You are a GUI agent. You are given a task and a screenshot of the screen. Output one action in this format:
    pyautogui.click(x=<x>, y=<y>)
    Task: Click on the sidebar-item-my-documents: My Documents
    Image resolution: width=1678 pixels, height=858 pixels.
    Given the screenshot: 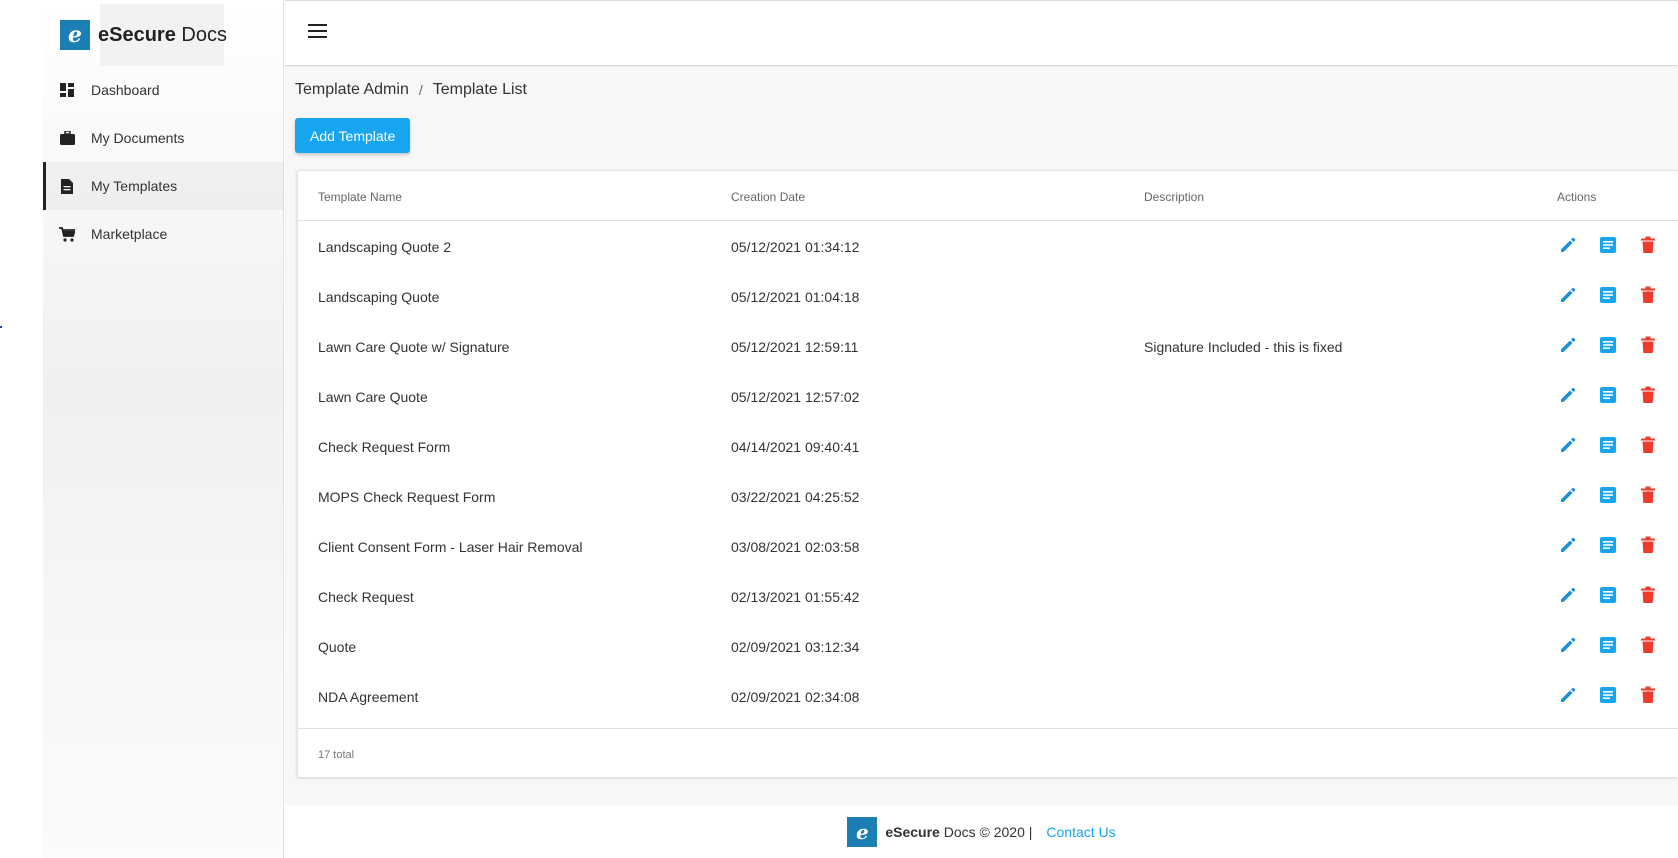 What is the action you would take?
    pyautogui.click(x=163, y=138)
    